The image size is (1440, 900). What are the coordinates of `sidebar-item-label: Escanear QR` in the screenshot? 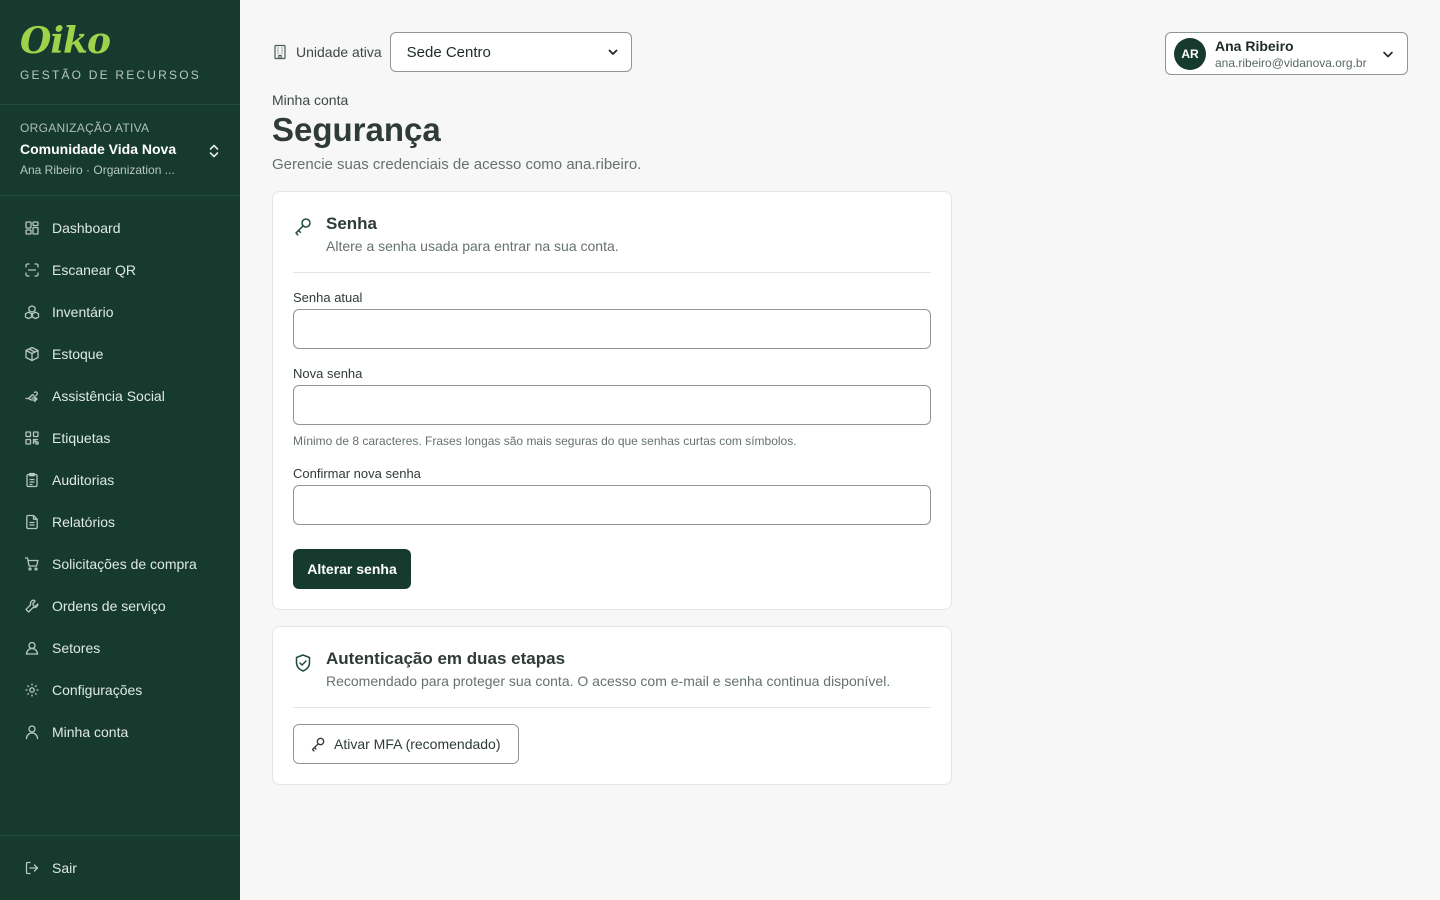 It's located at (94, 270).